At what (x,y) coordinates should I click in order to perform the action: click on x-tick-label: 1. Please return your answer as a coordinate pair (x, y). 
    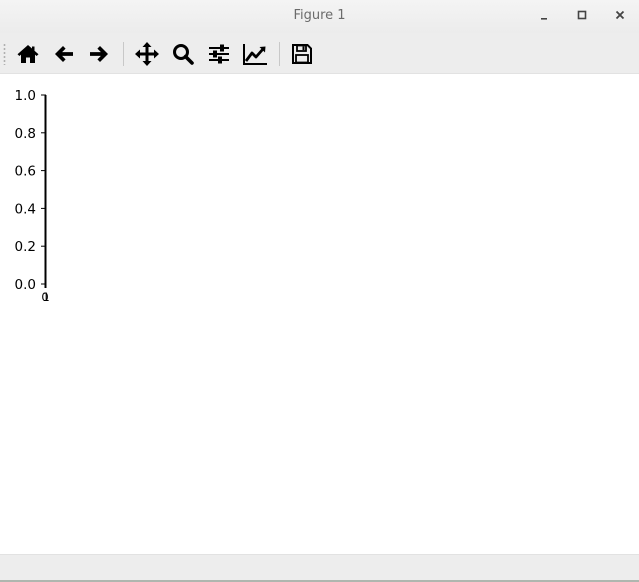
    Looking at the image, I should click on (45, 297).